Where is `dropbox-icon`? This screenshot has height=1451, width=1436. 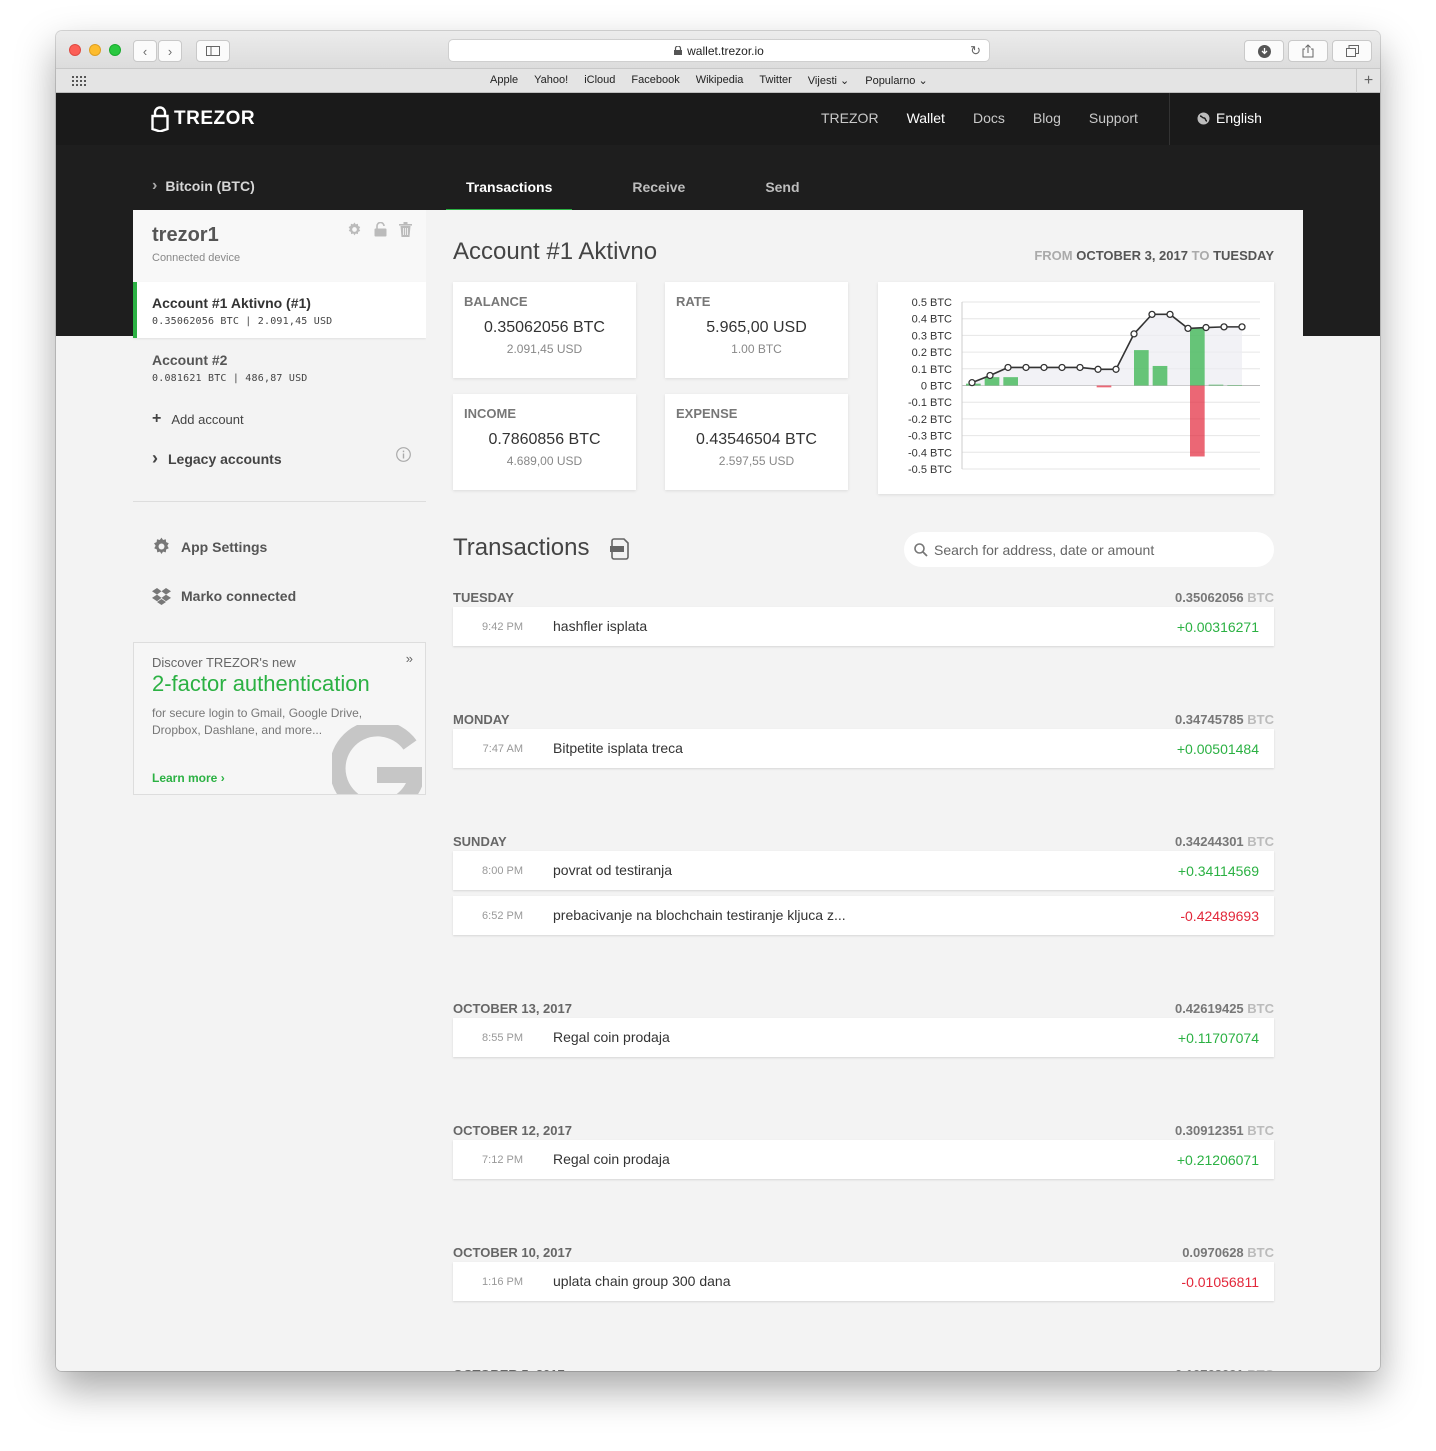 dropbox-icon is located at coordinates (161, 596).